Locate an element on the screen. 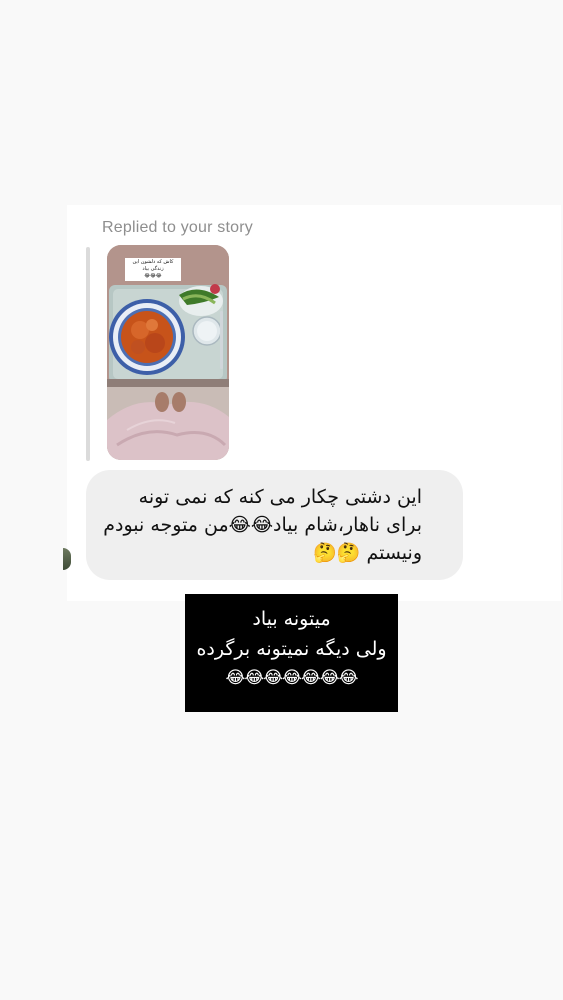 The width and height of the screenshot is (563, 1000). quote-bar is located at coordinates (88, 354).